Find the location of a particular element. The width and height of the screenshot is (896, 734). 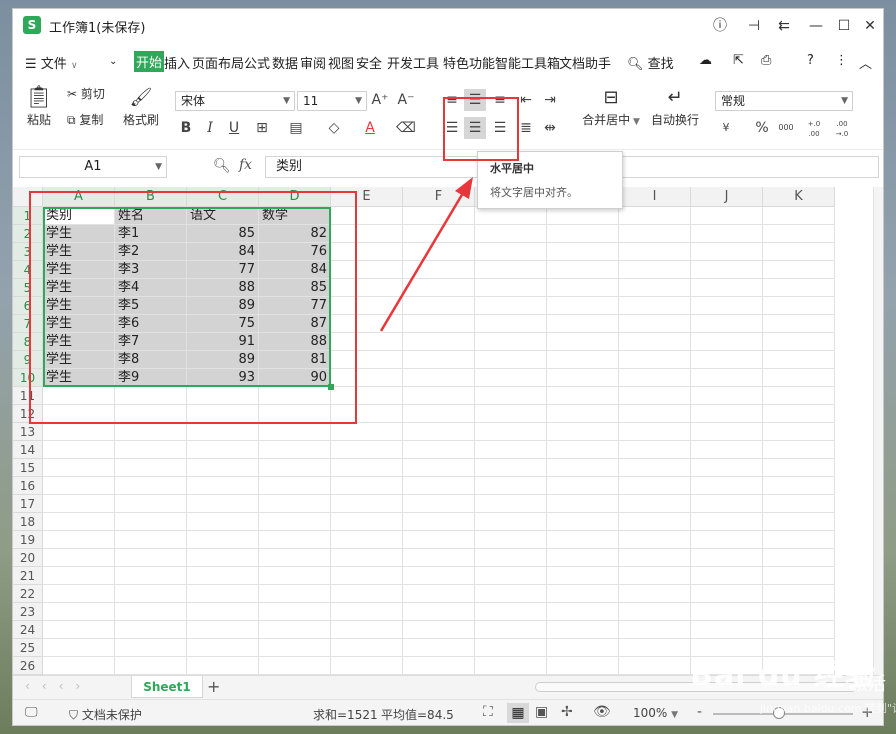

decrease-font-icon: A⁻ is located at coordinates (406, 100).